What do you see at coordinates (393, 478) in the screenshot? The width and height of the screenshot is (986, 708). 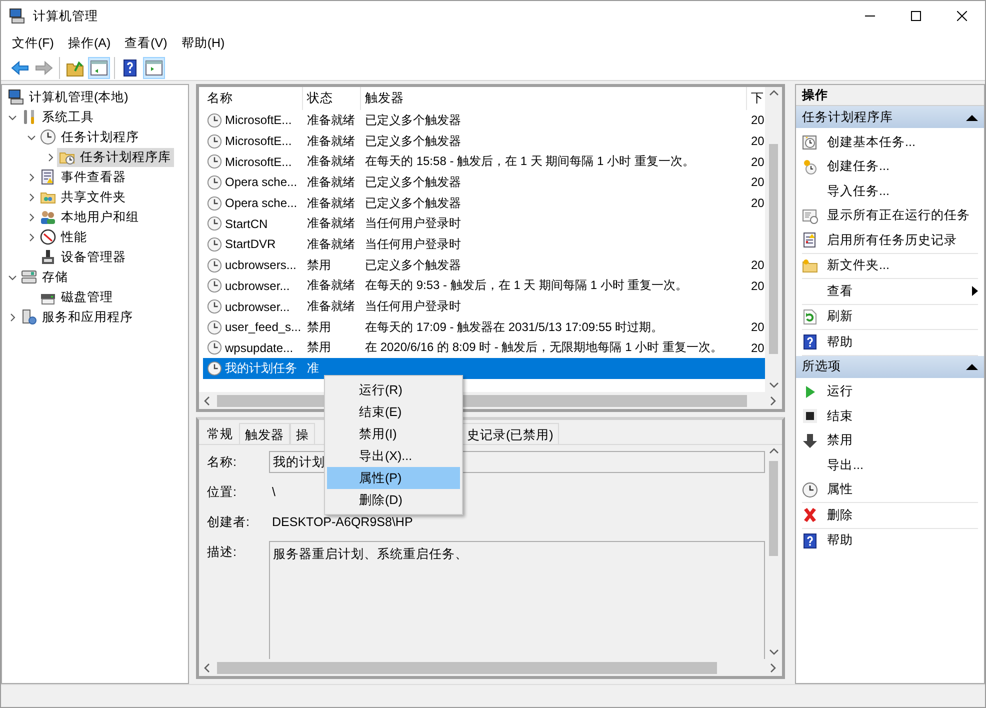 I see `context-menu-item: 属性(P)` at bounding box center [393, 478].